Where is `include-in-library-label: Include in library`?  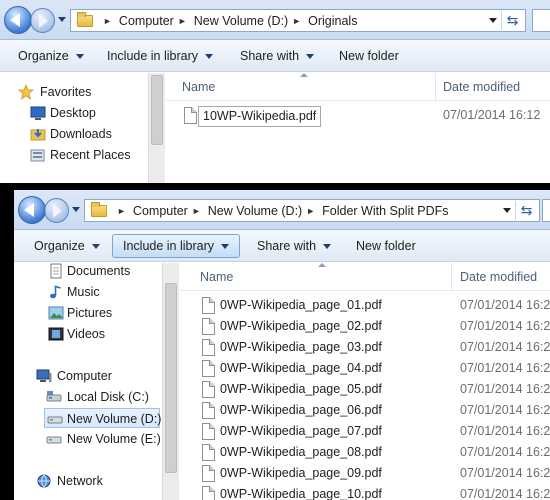 include-in-library-label: Include in library is located at coordinates (153, 56).